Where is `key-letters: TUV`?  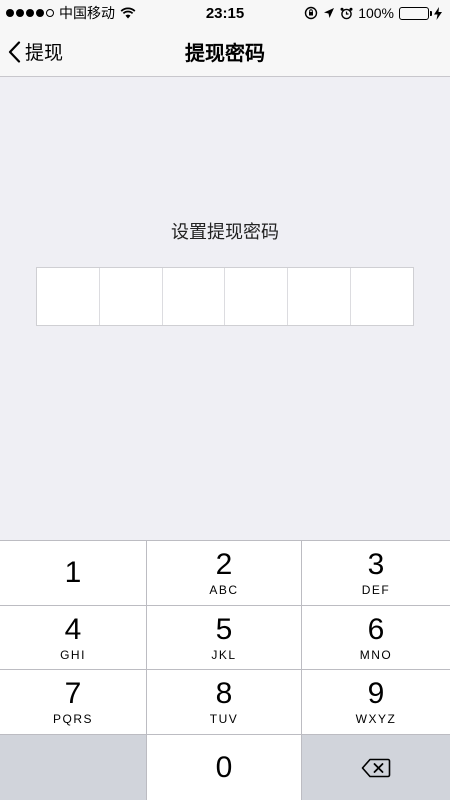 key-letters: TUV is located at coordinates (224, 719).